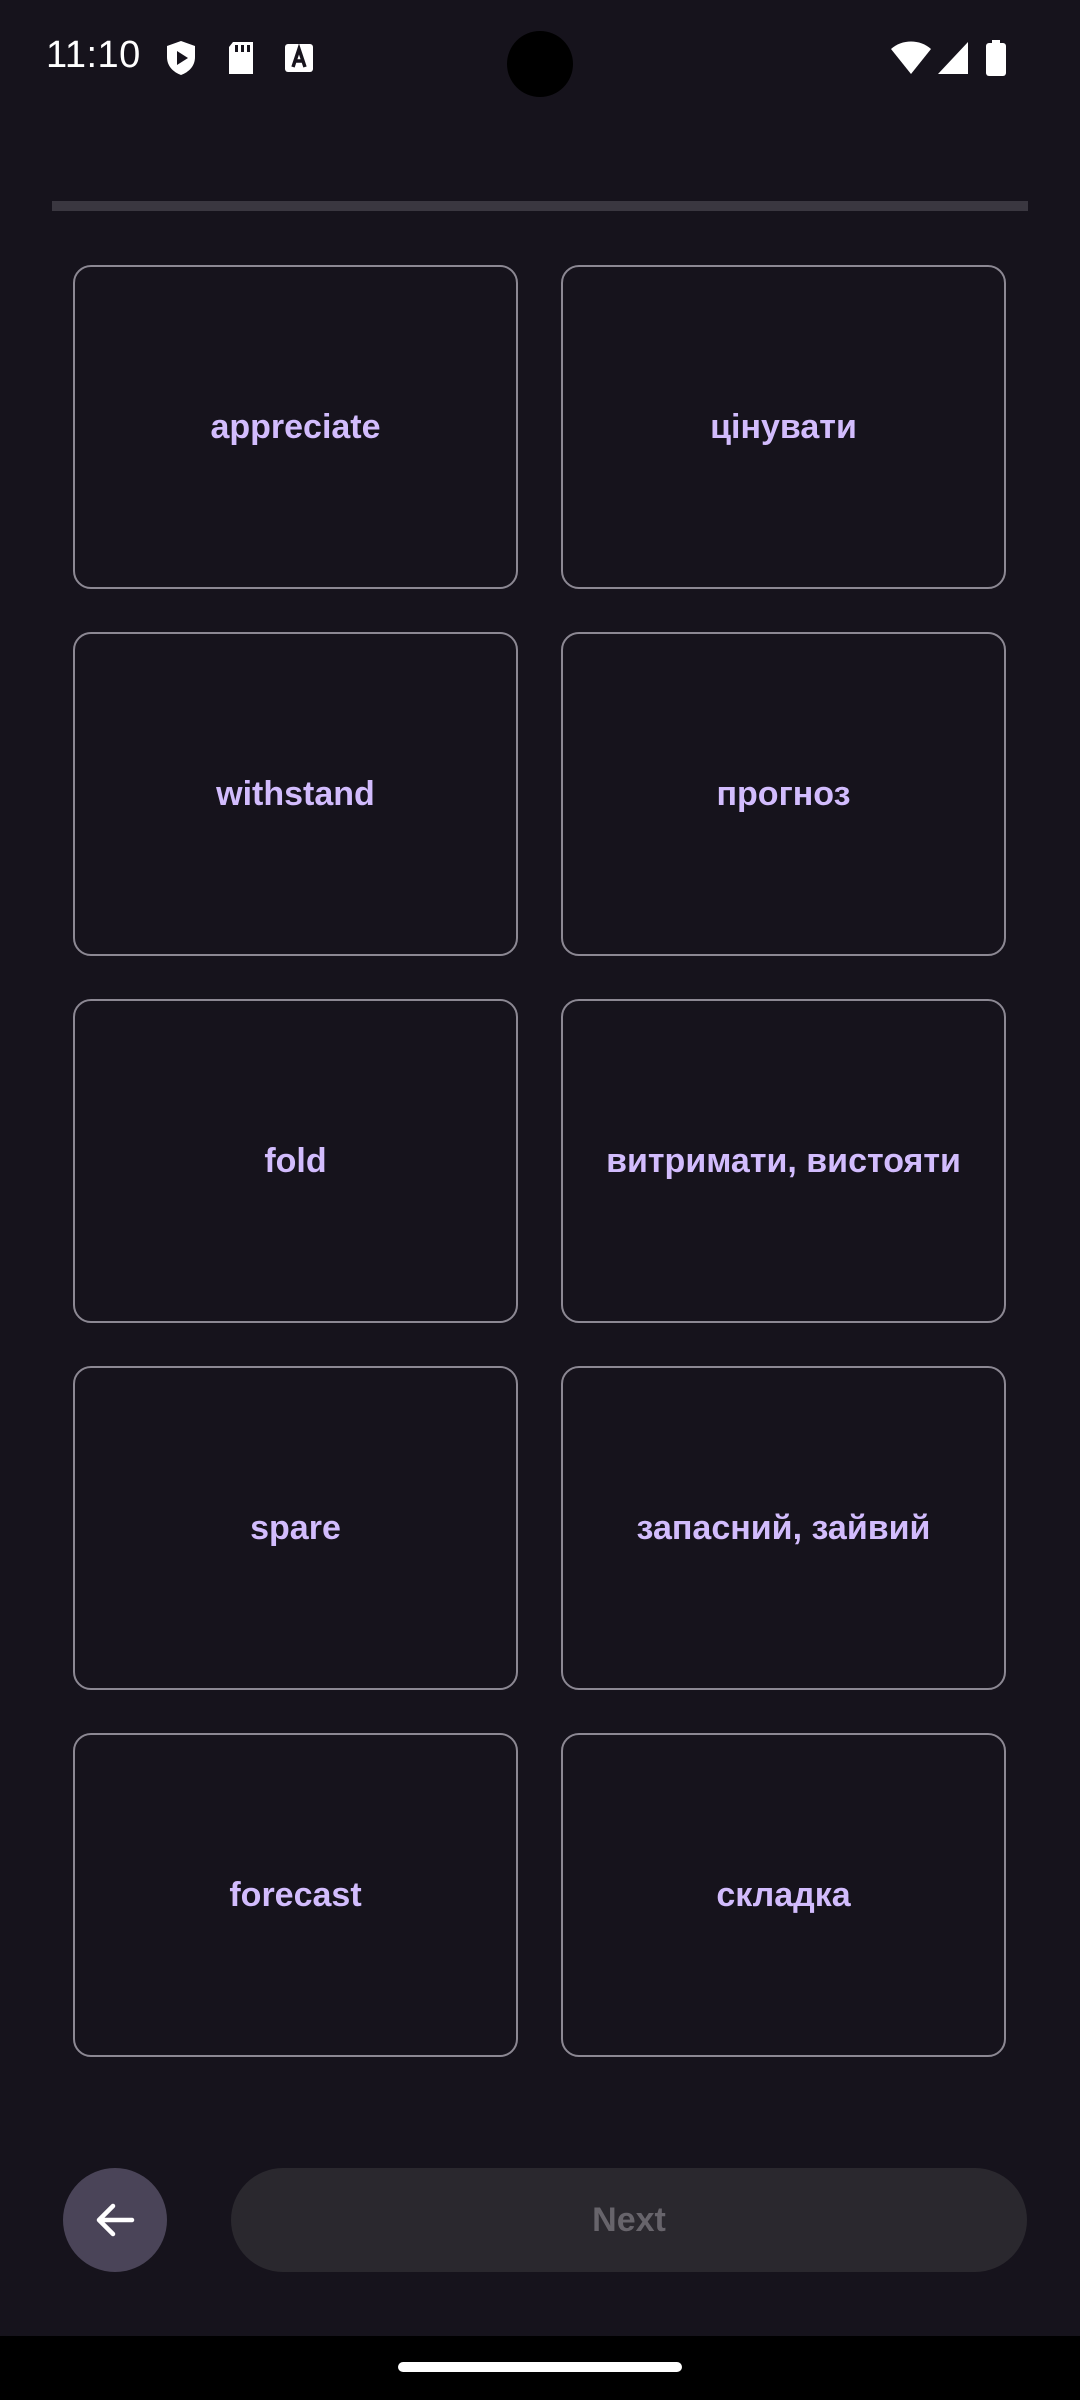 The height and width of the screenshot is (2400, 1080). I want to click on word-card: spare, so click(295, 1528).